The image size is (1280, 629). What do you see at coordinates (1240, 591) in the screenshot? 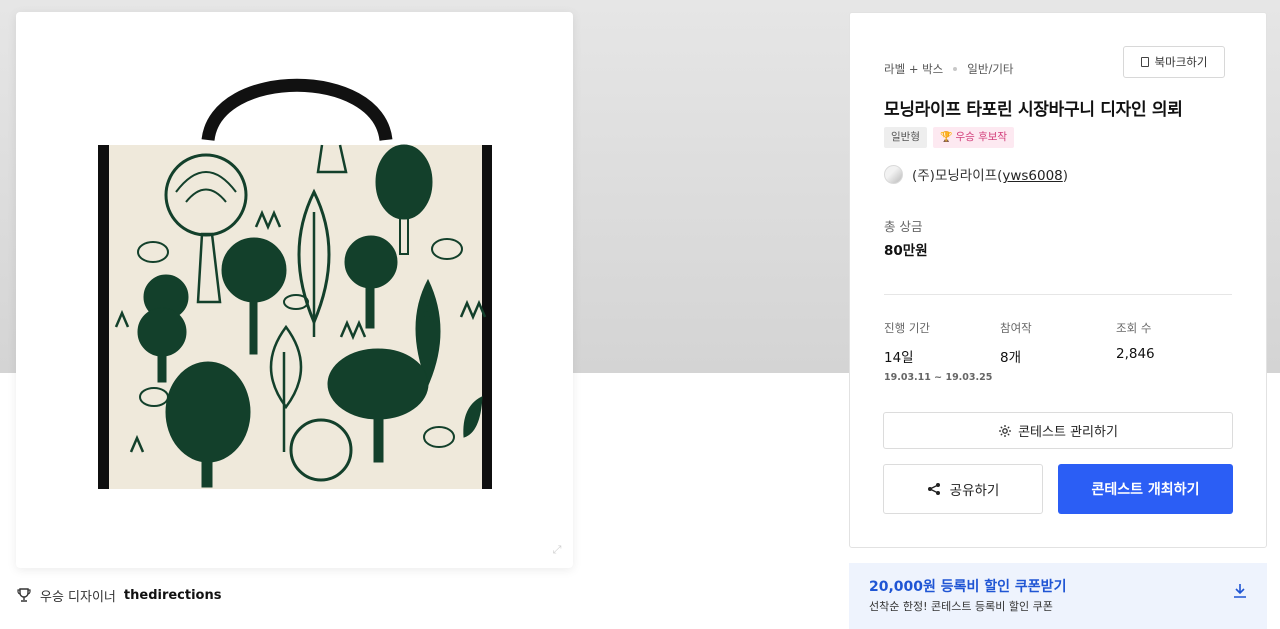
I see `download-icon` at bounding box center [1240, 591].